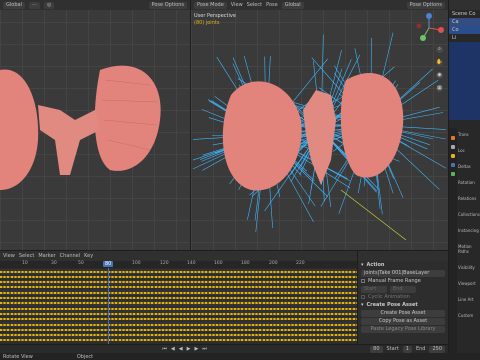  What do you see at coordinates (469, 267) in the screenshot?
I see `prop-visibility: Visibility` at bounding box center [469, 267].